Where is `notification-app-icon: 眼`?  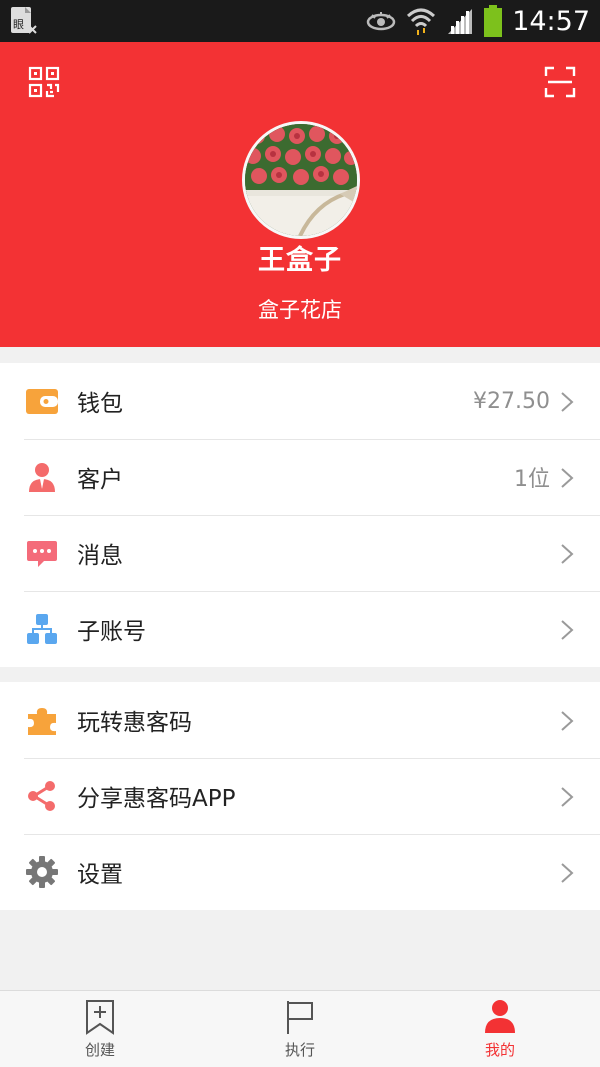
notification-app-icon: 眼 is located at coordinates (24, 20).